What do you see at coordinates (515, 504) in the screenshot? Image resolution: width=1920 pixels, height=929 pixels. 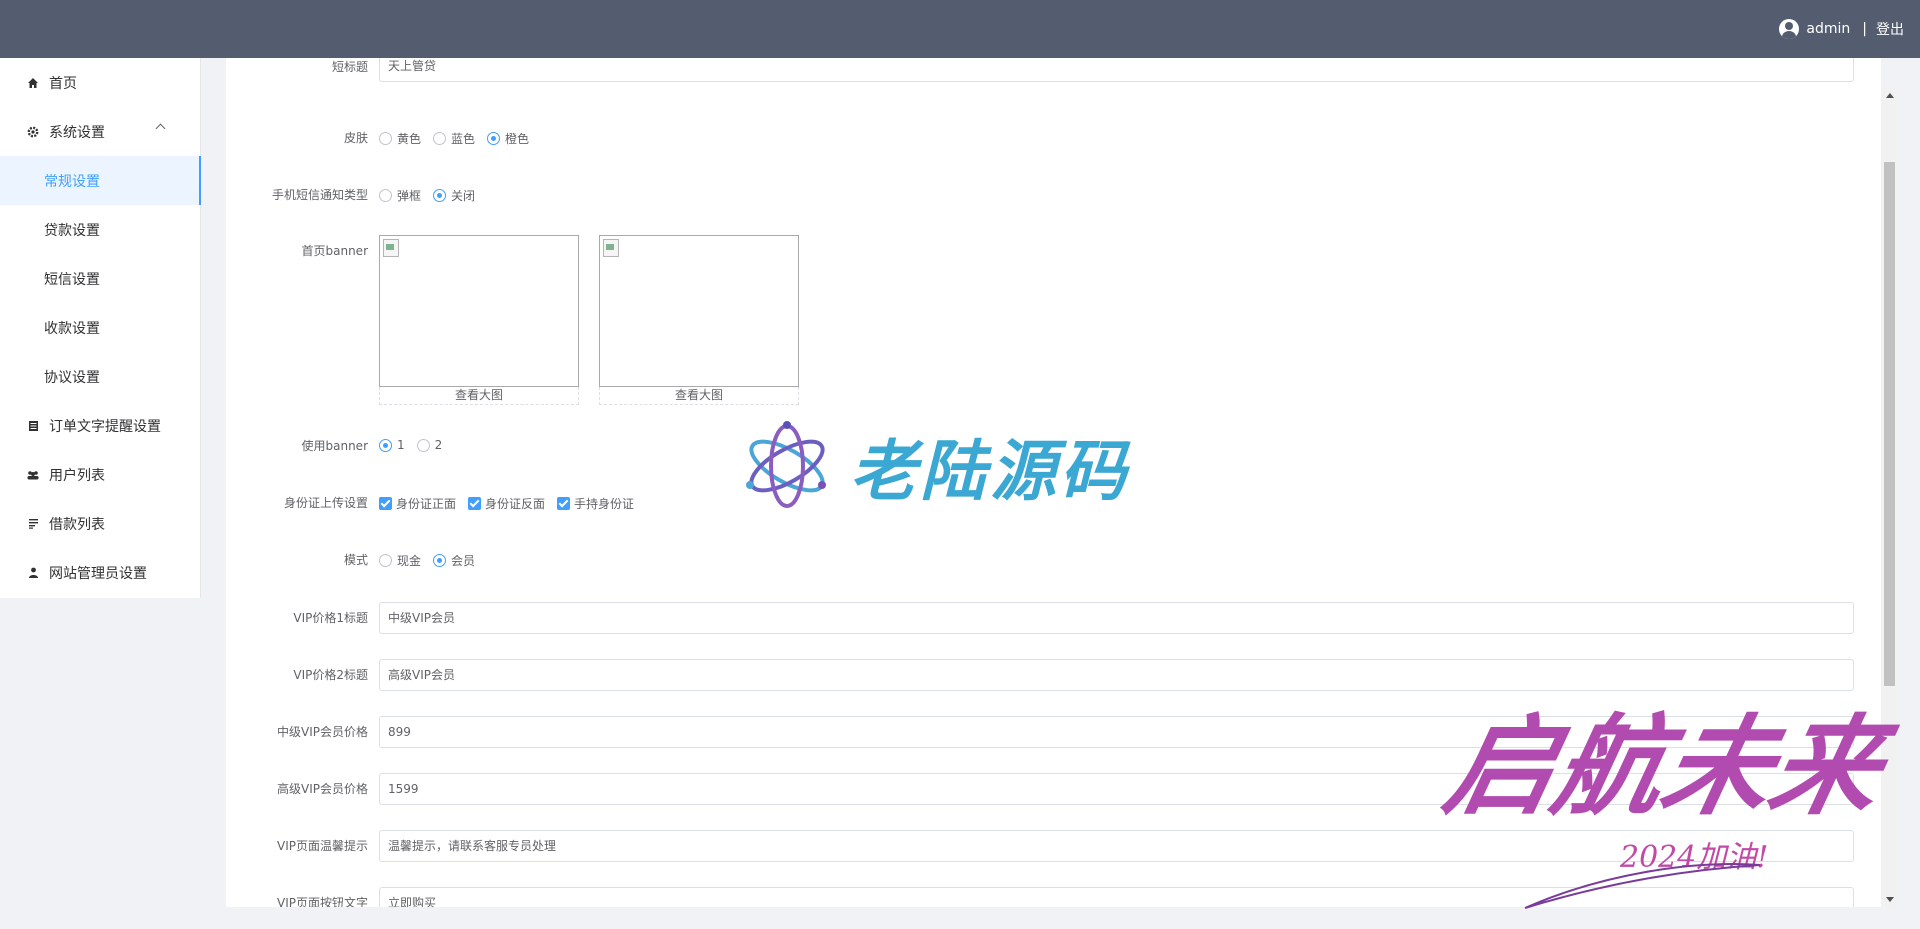 I see `checkbox-label: 身份证反面` at bounding box center [515, 504].